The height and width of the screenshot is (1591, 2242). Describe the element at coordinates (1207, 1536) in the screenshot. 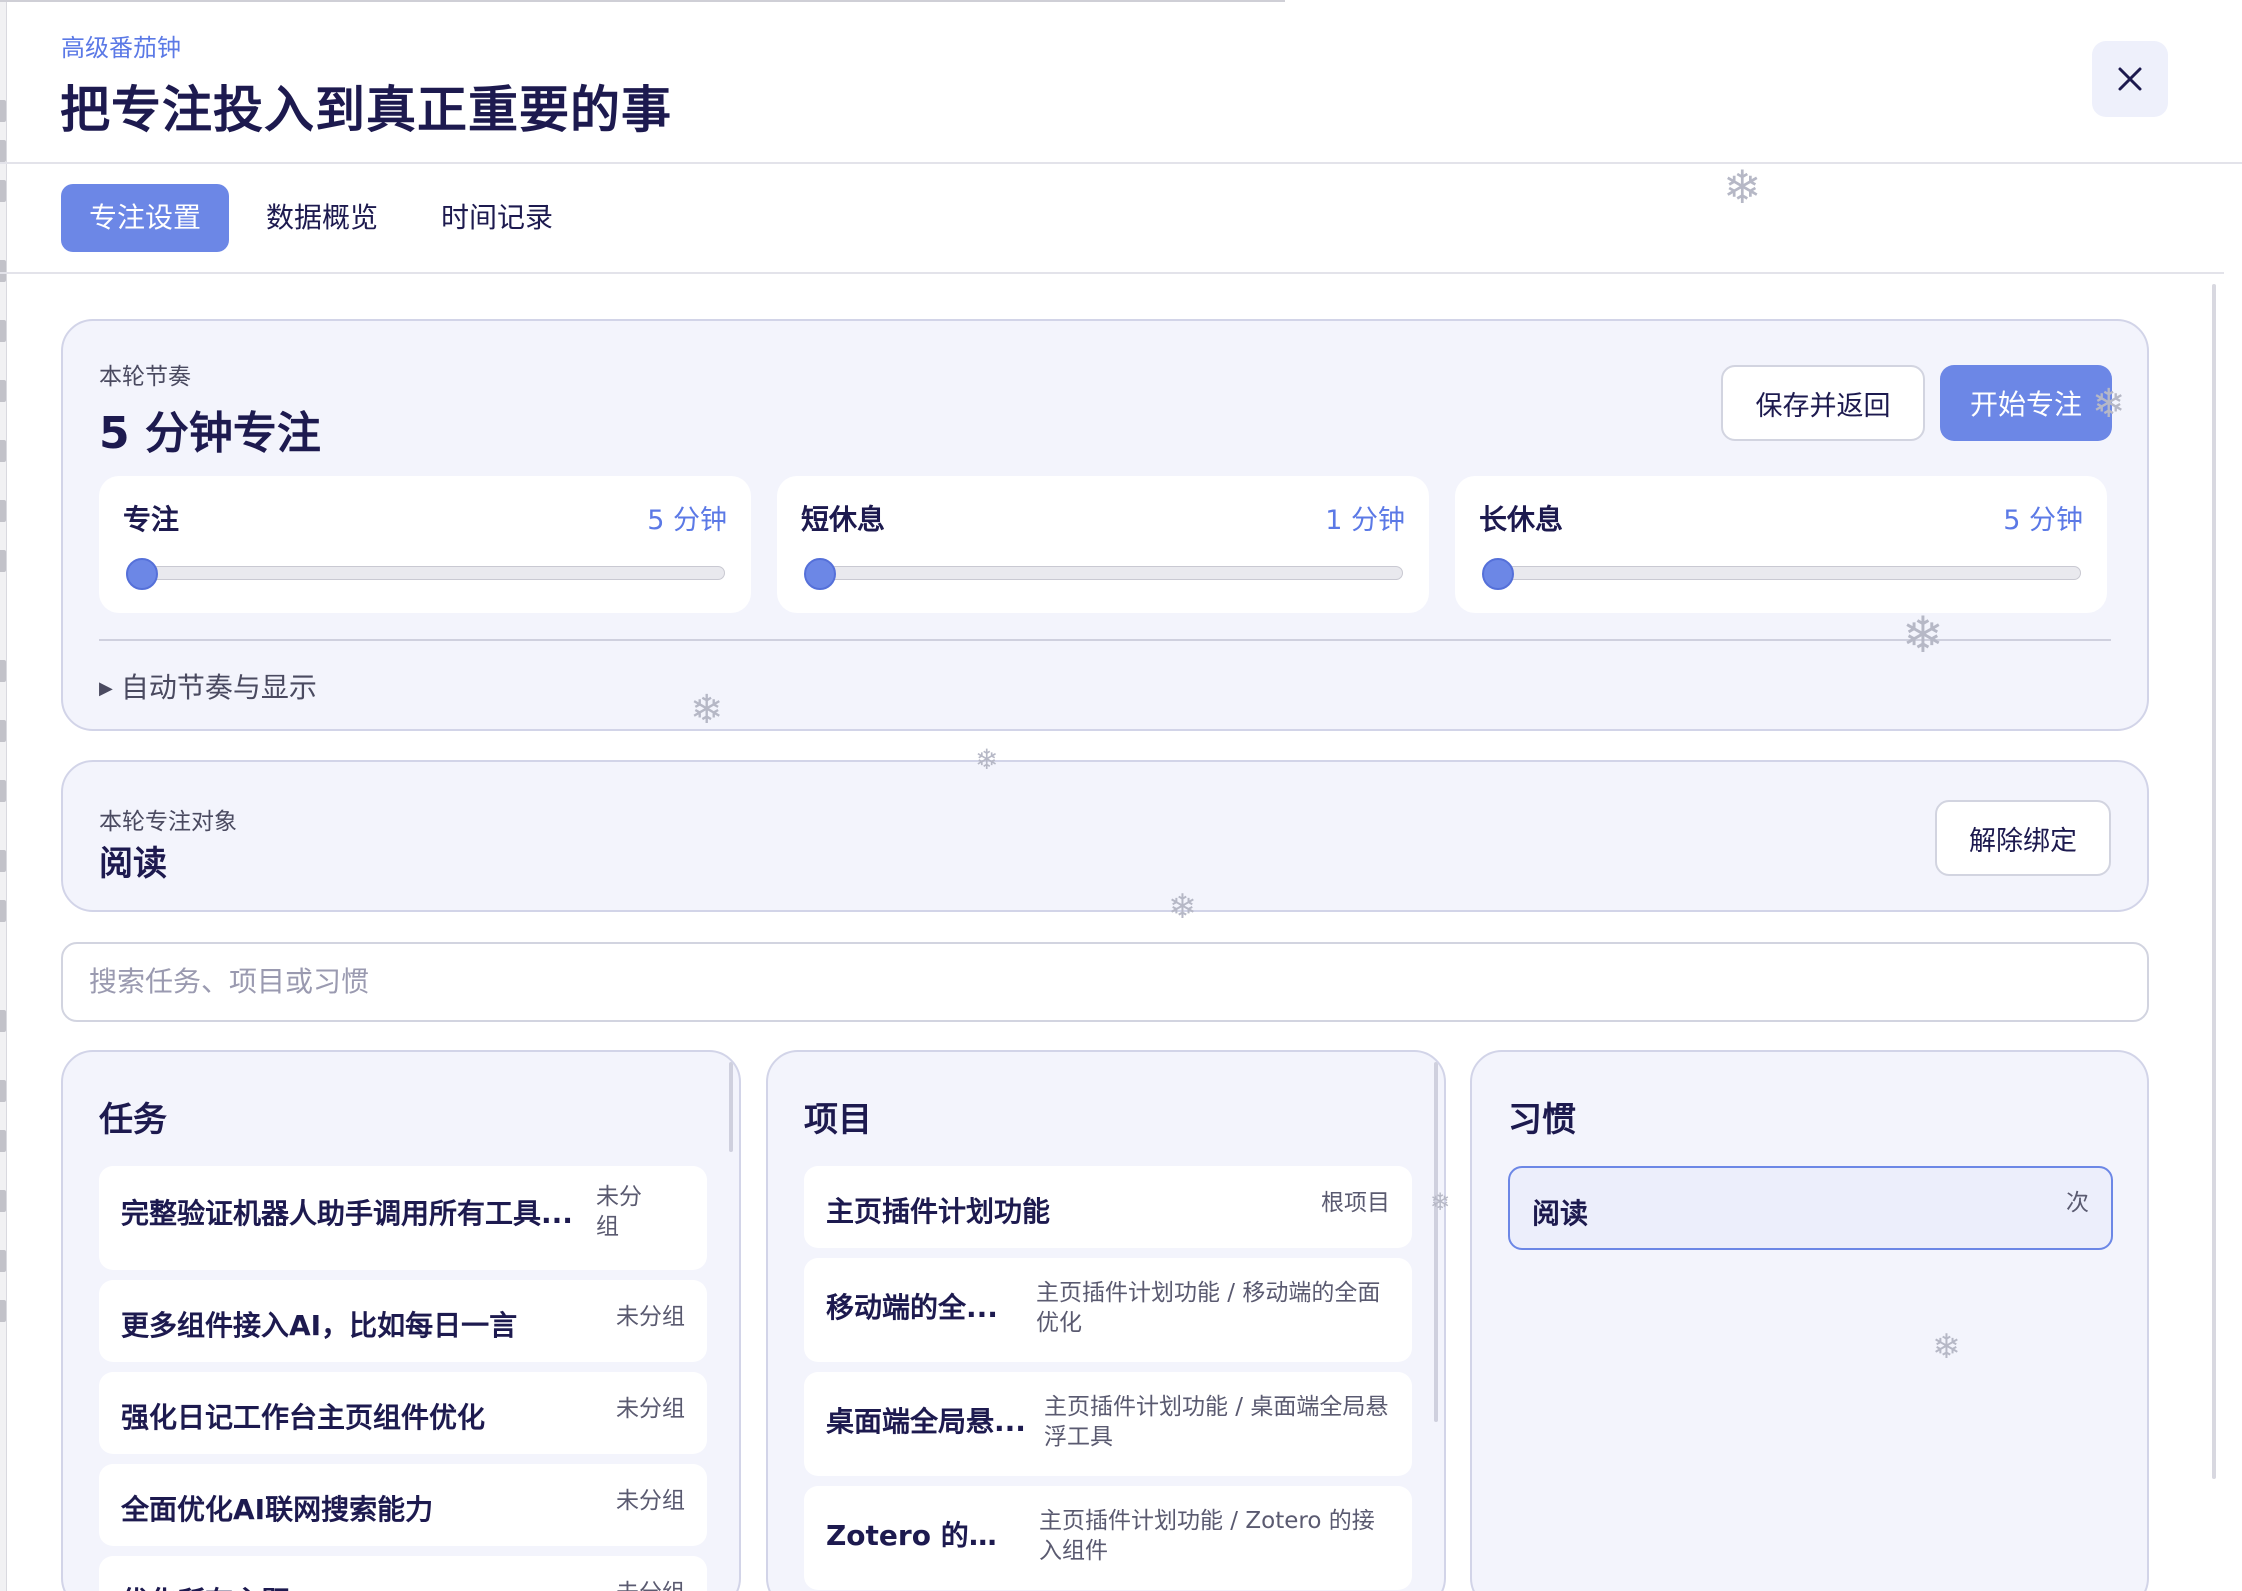

I see `project-path: 主页插件计划功能 / Zotero 的接入组件` at that location.